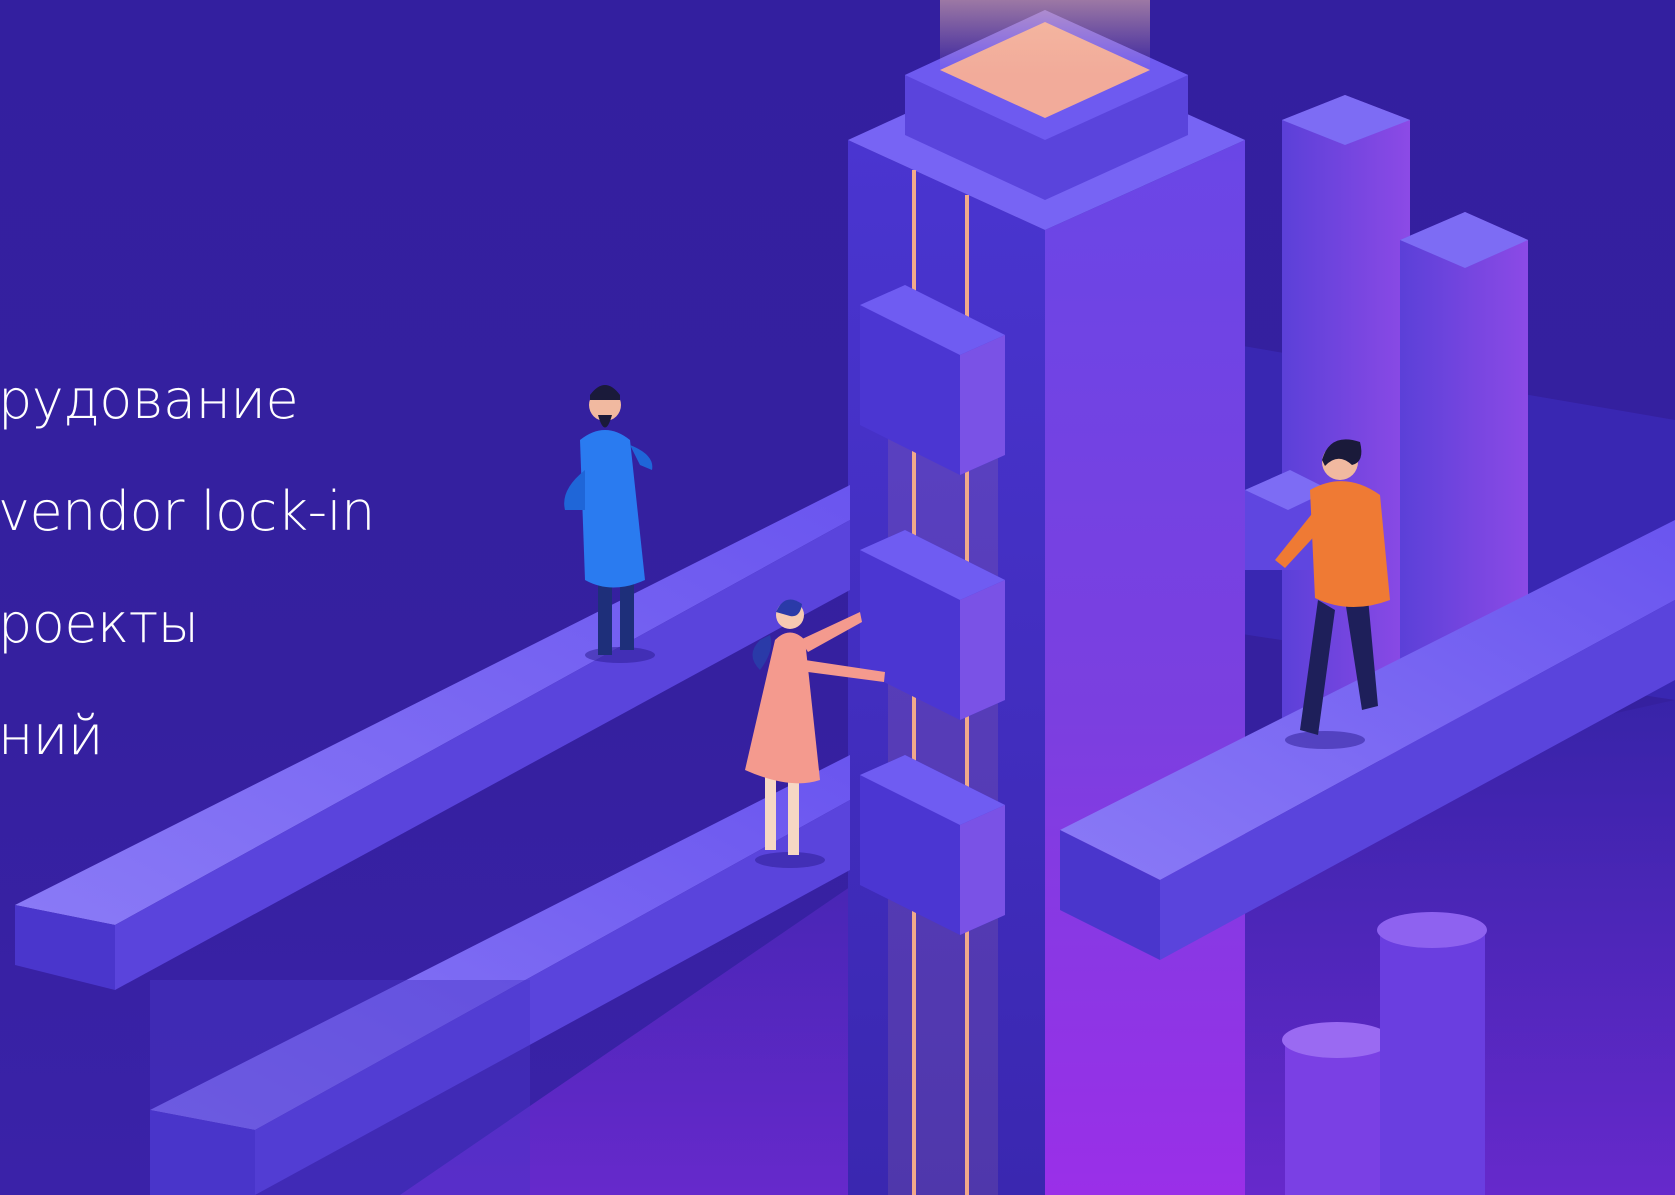 The width and height of the screenshot is (1675, 1195). I want to click on benefit-item-equipment: рудование, so click(149, 399).